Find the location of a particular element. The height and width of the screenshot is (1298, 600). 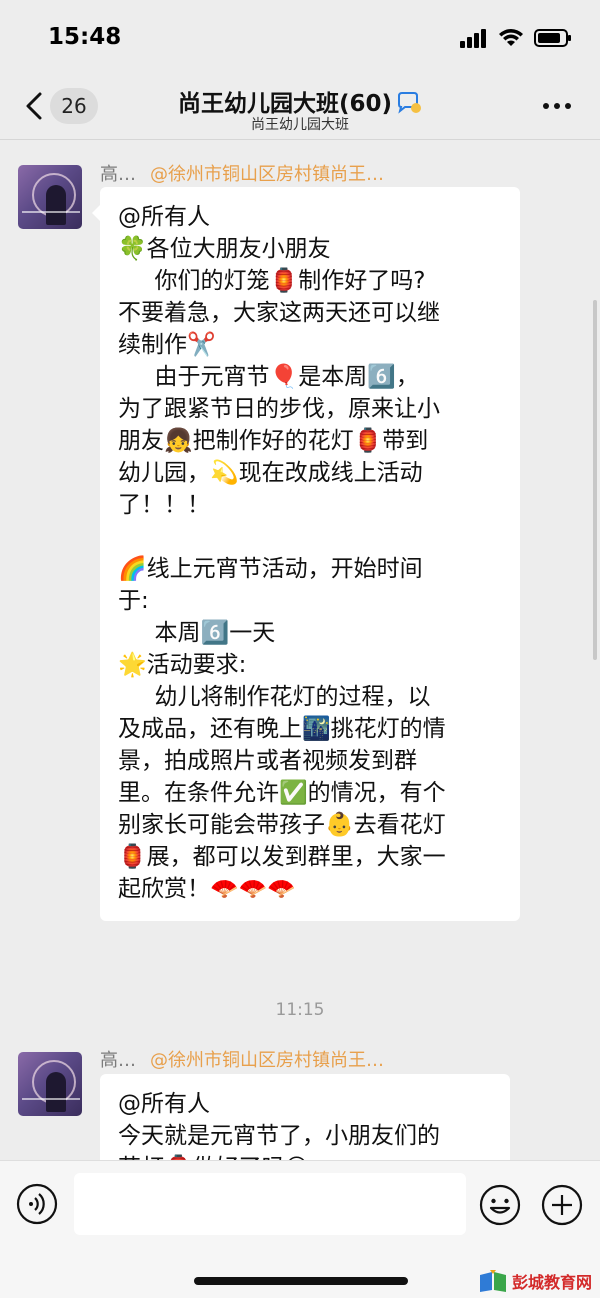

message-line: 朋友👧把制作好的花灯🏮带到 is located at coordinates (273, 441).